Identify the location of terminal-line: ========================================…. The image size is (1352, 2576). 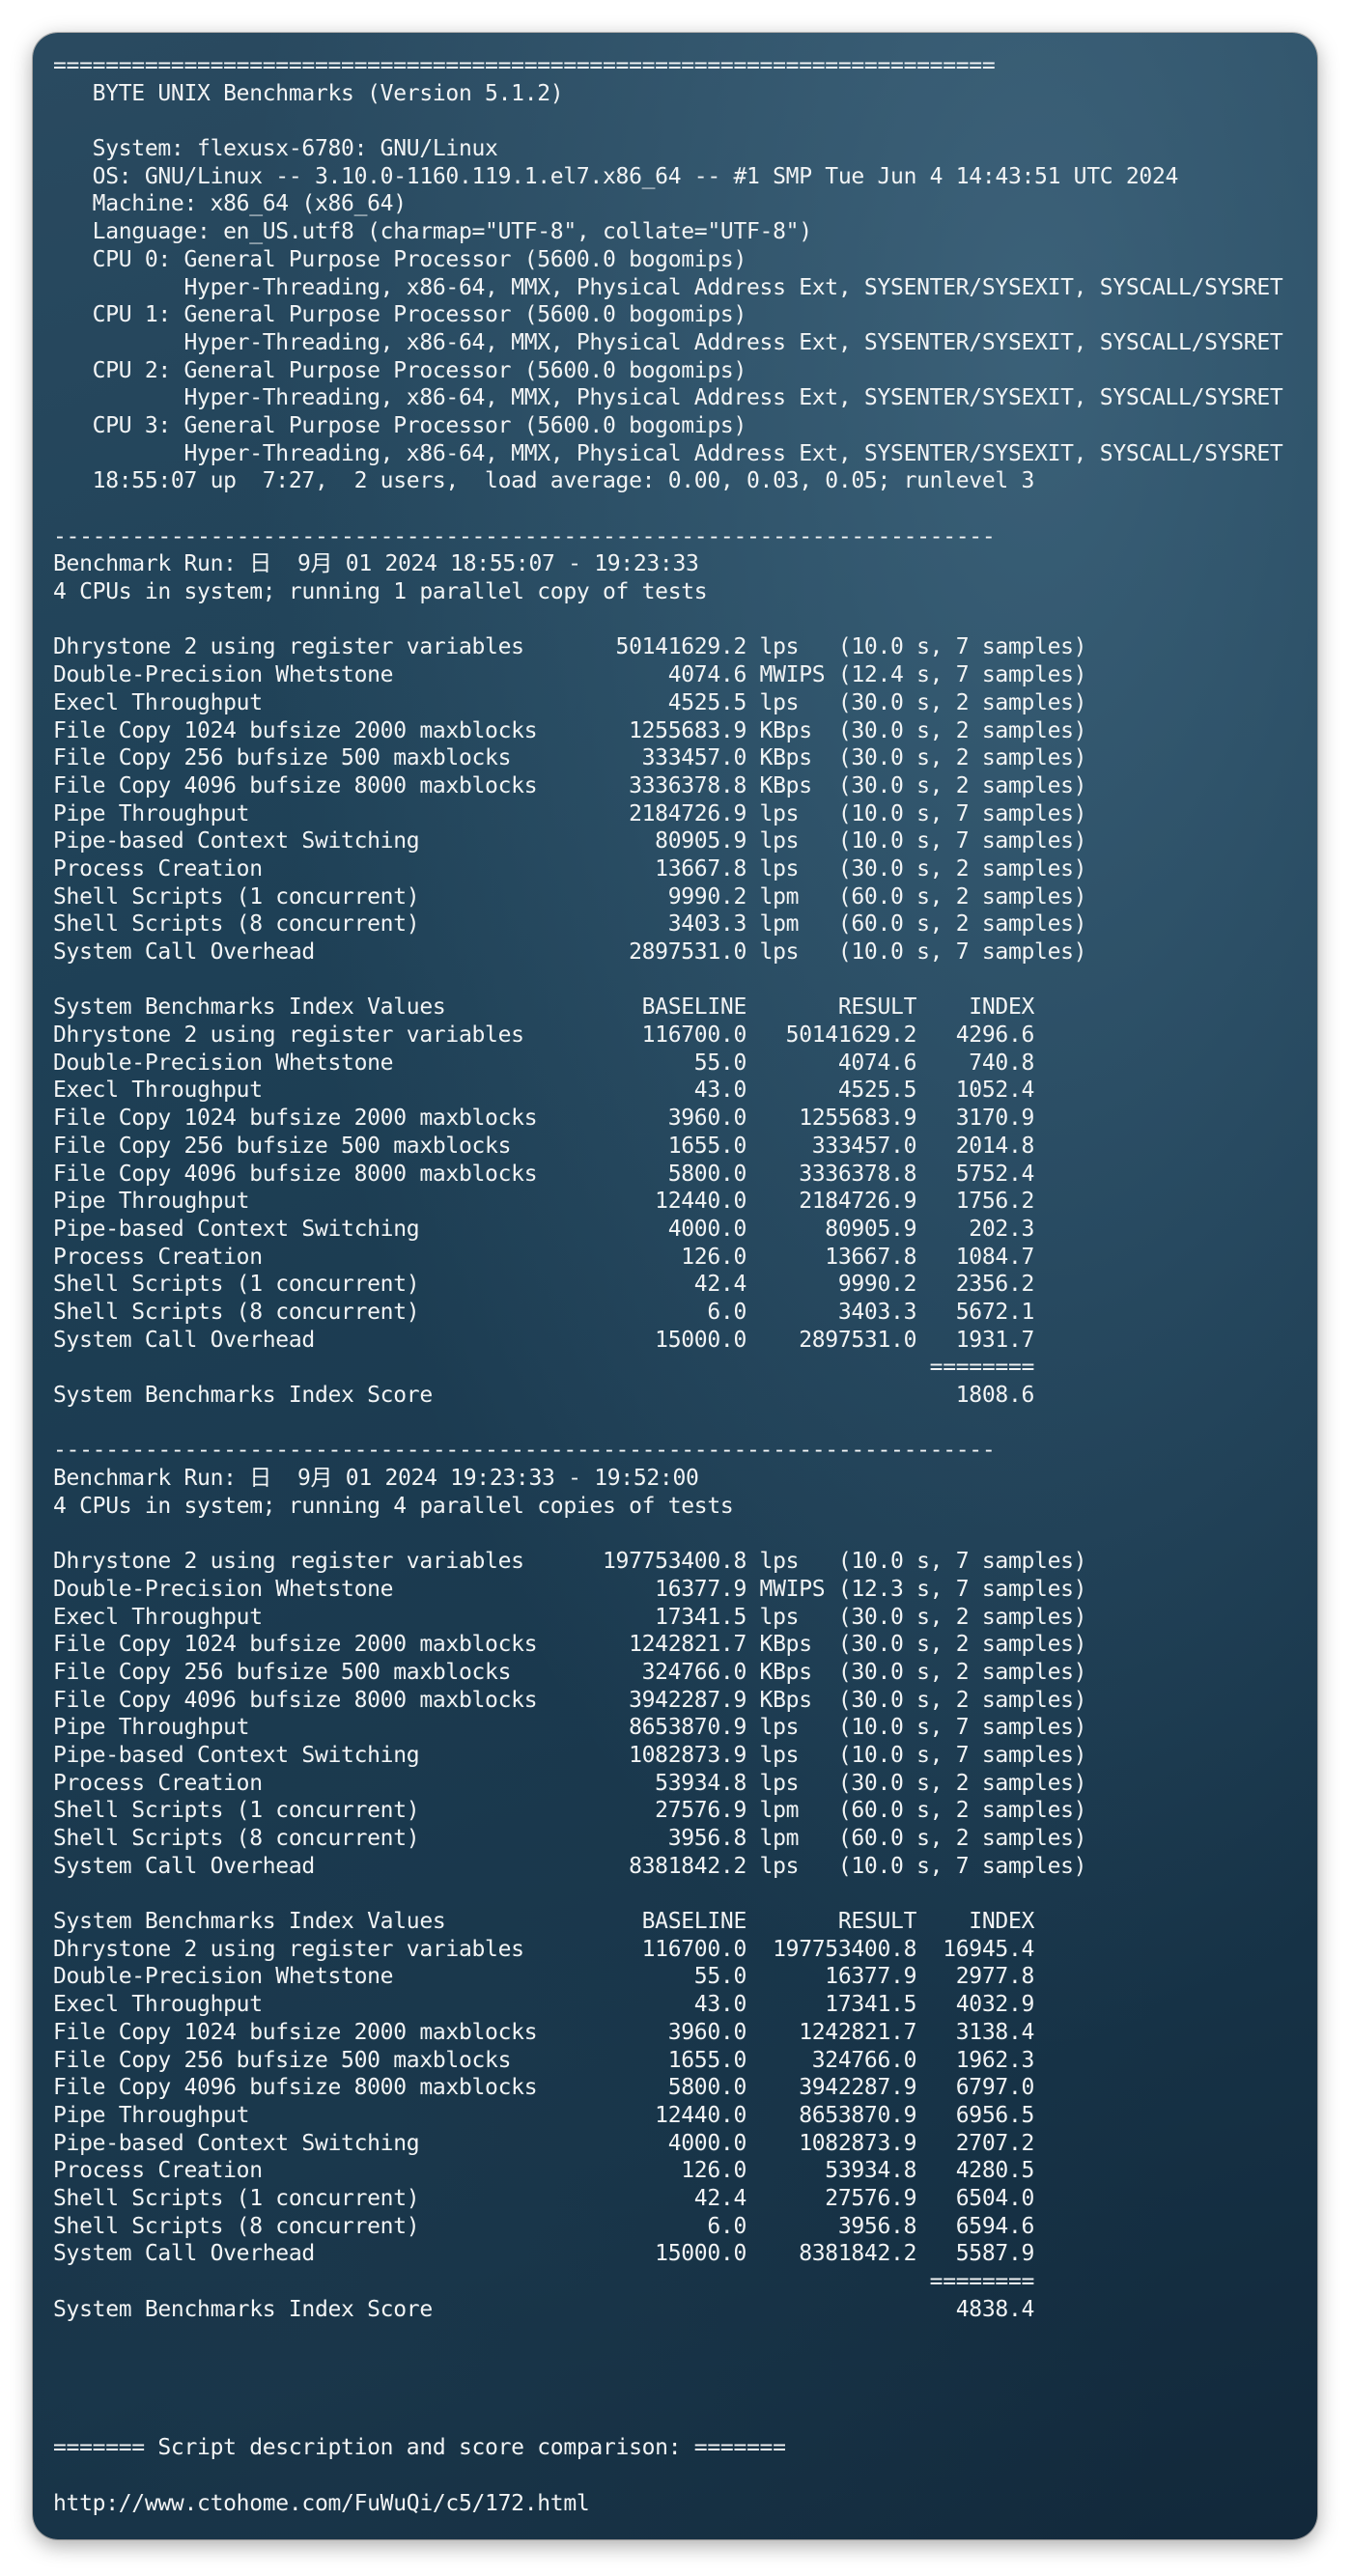
(524, 66).